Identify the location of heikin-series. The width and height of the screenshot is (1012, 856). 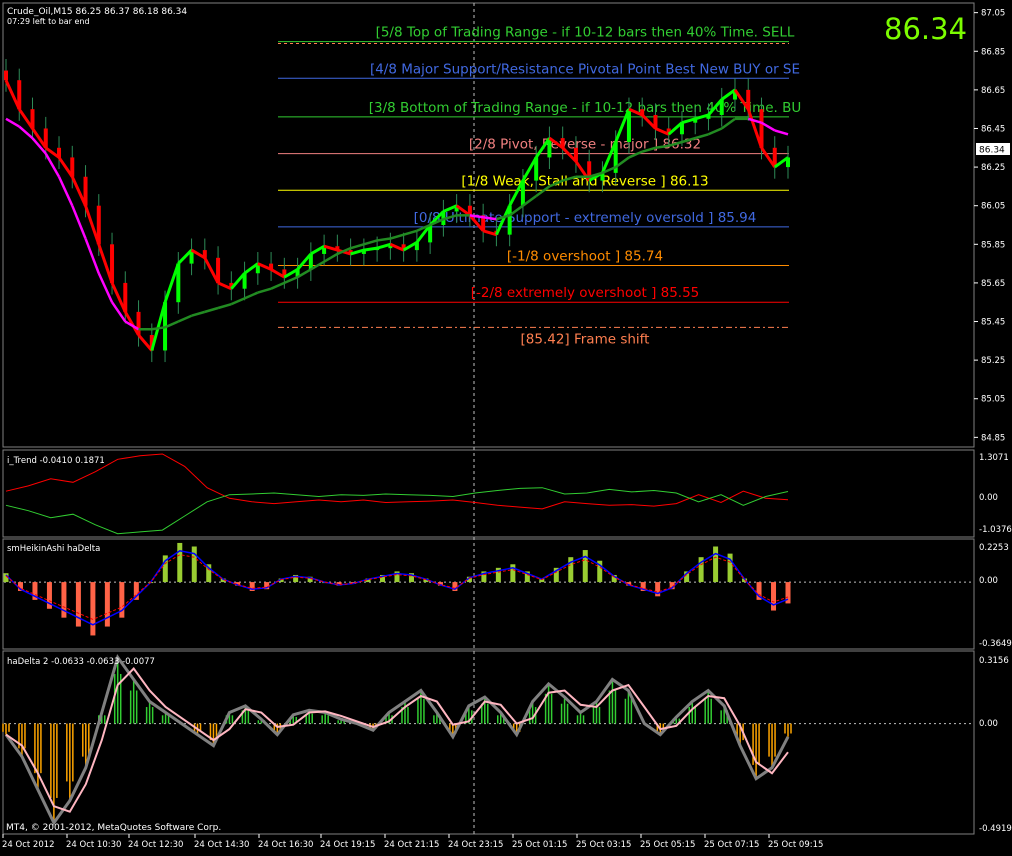
(488, 589).